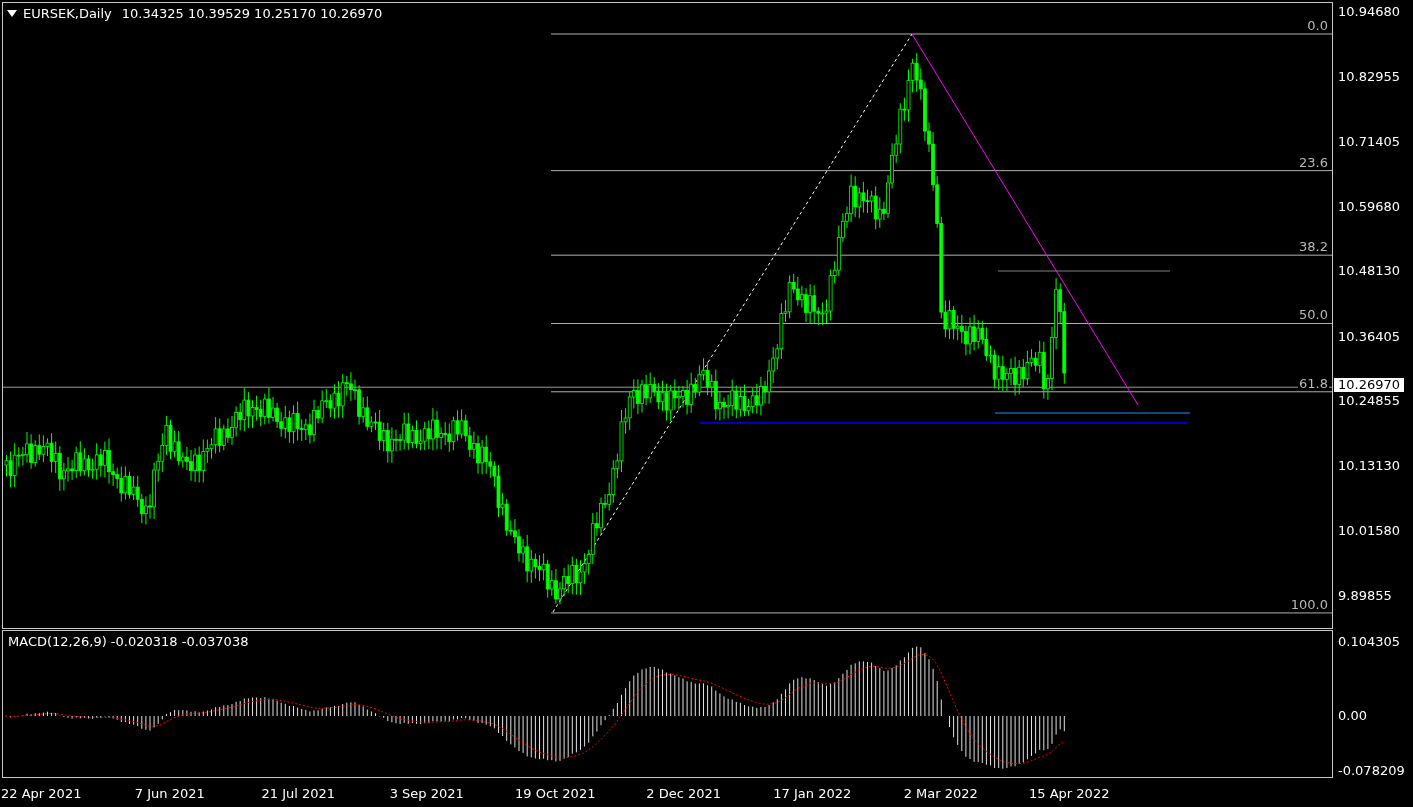 This screenshot has height=807, width=1413. I want to click on price-axis-label: 10.13130, so click(1369, 466).